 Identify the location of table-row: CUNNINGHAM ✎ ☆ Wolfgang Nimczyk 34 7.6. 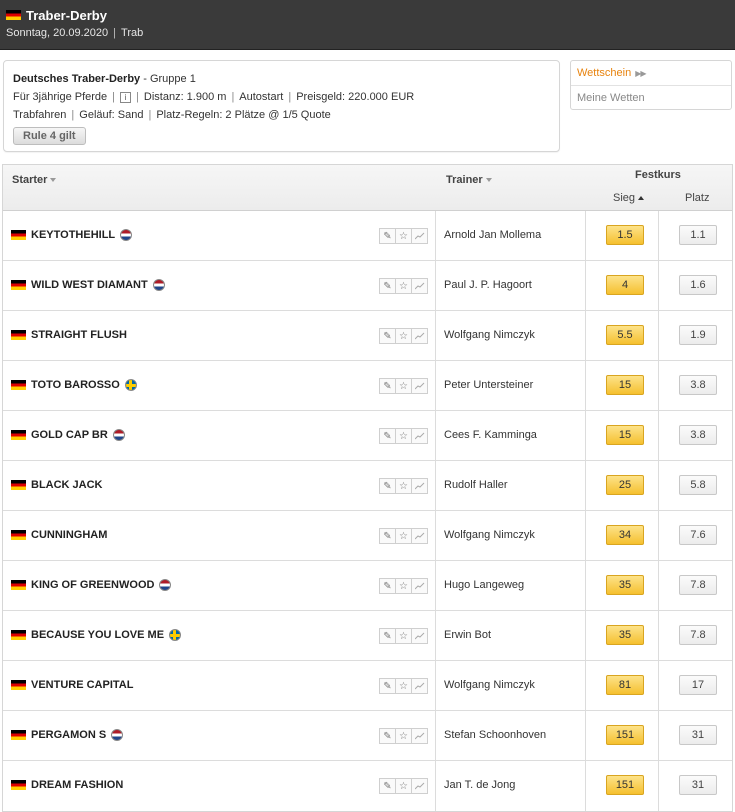
(367, 536).